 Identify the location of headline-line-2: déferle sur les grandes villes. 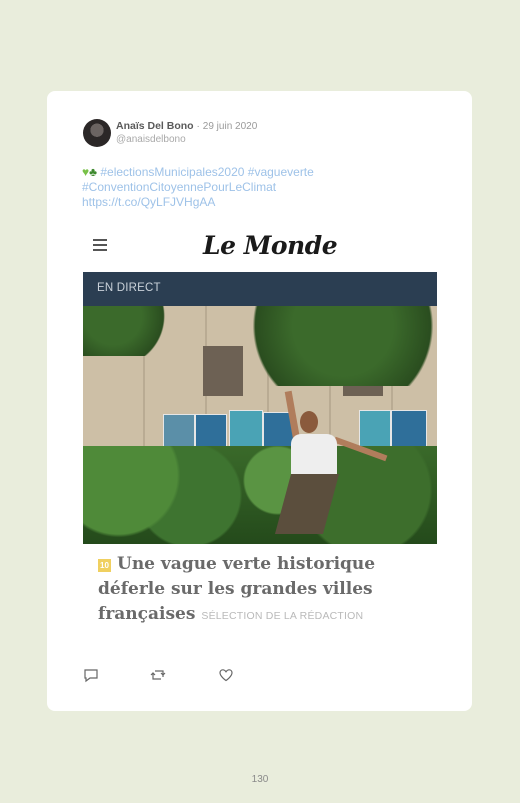
(235, 589).